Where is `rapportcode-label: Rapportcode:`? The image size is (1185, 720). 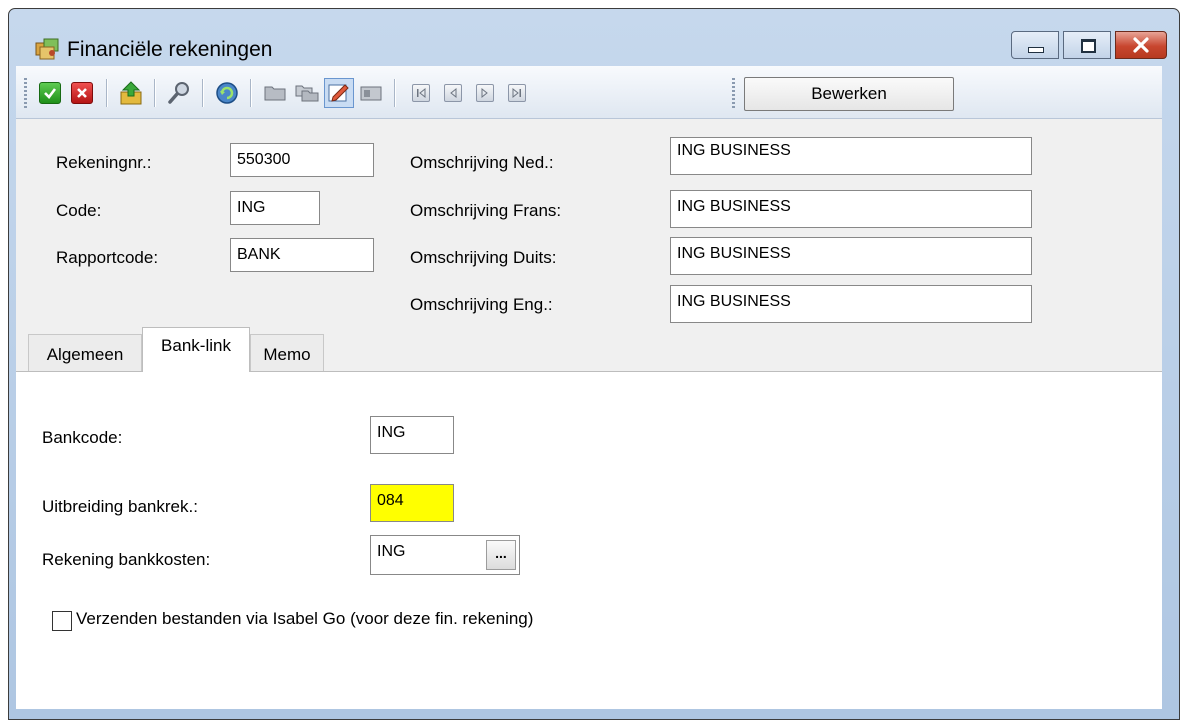 rapportcode-label: Rapportcode: is located at coordinates (107, 257).